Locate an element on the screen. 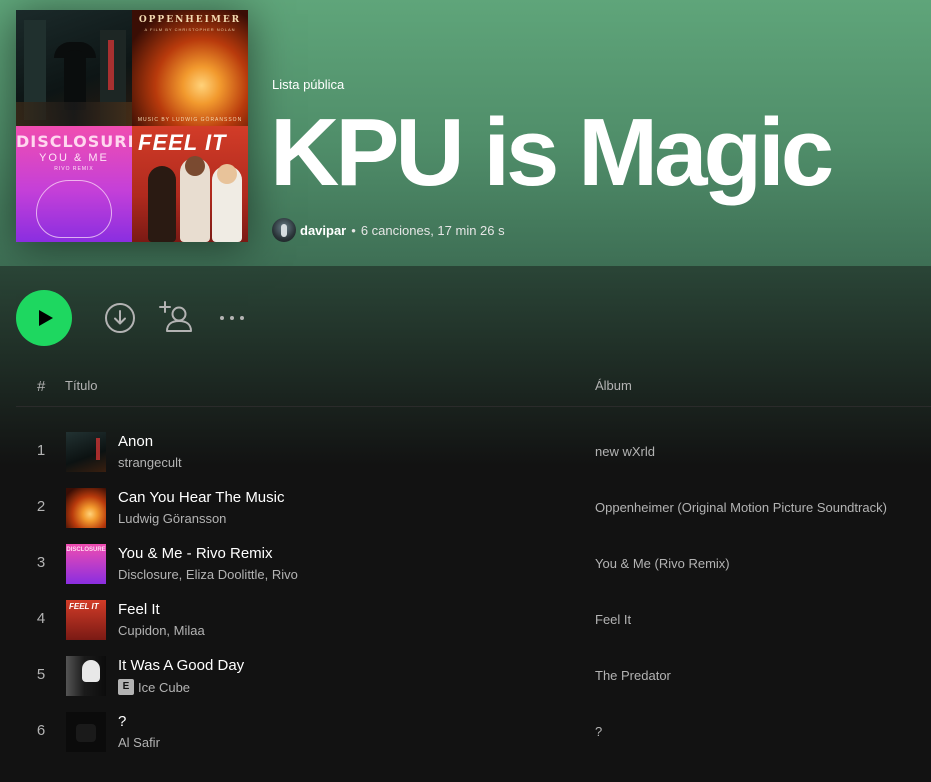 The width and height of the screenshot is (931, 782). track-artist-link: Ice Cube is located at coordinates (164, 687).